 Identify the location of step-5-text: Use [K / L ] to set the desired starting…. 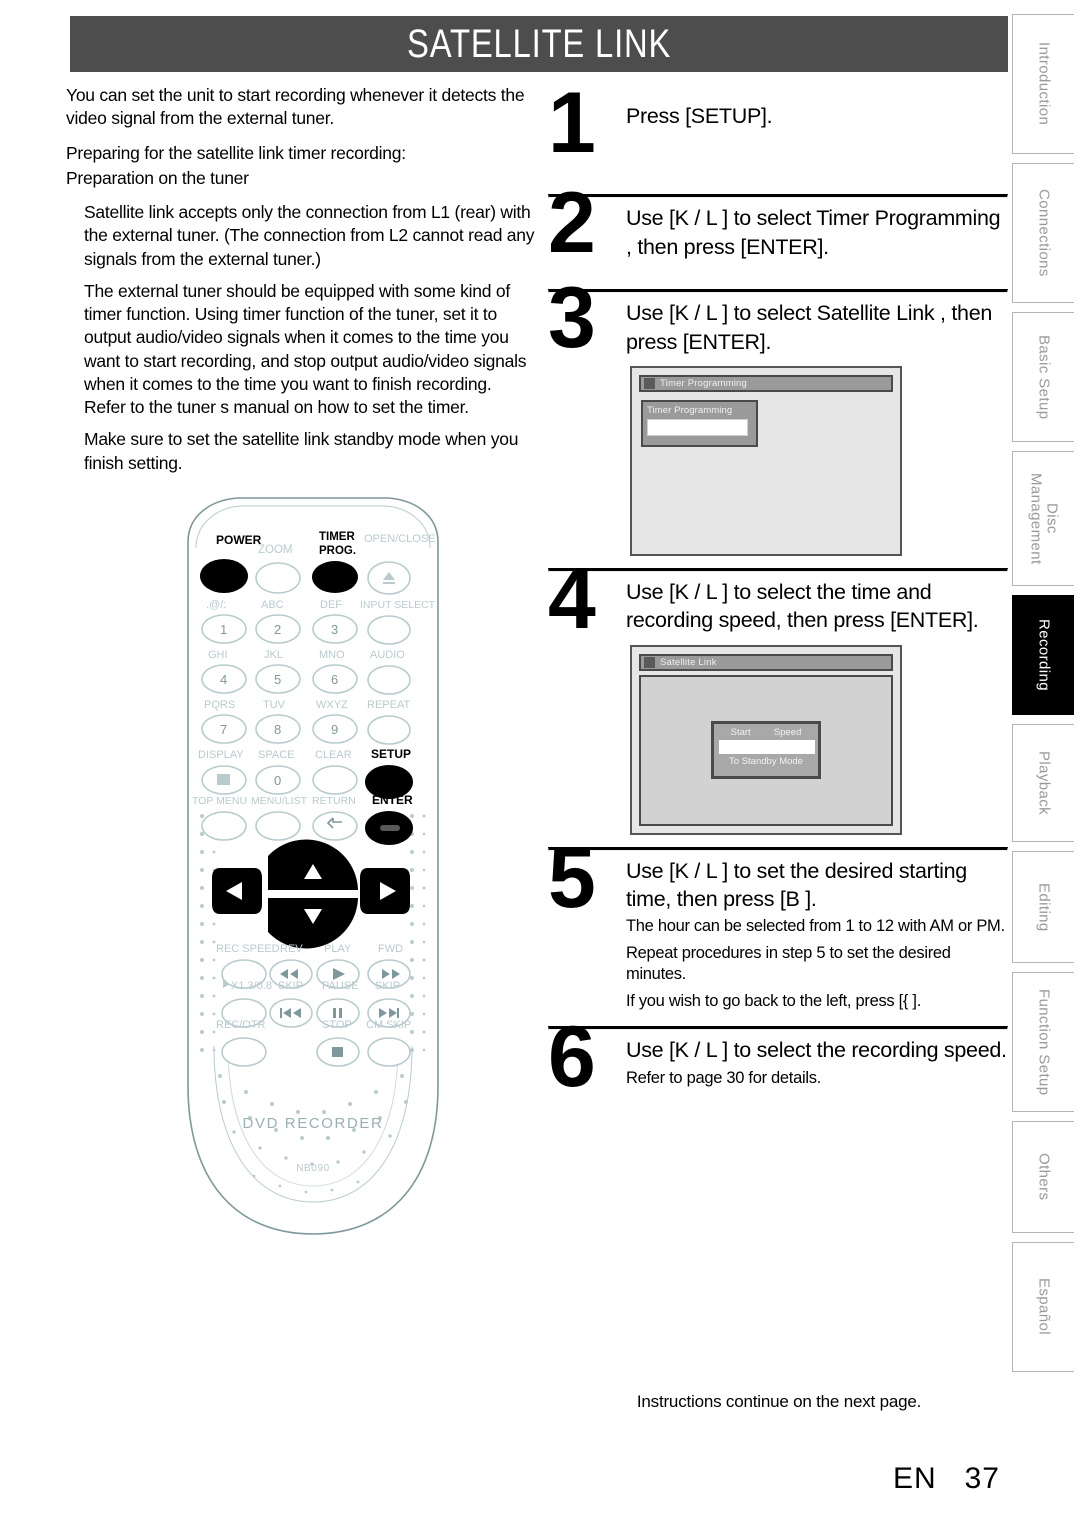
(796, 884).